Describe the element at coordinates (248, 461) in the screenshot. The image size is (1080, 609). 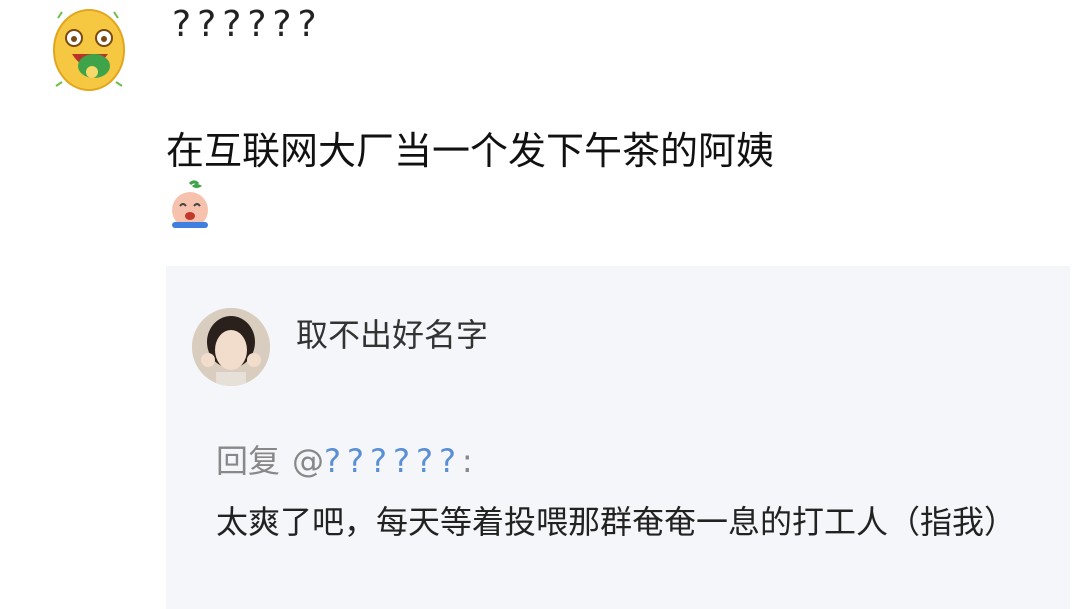
I see `reply-prefix: 回复` at that location.